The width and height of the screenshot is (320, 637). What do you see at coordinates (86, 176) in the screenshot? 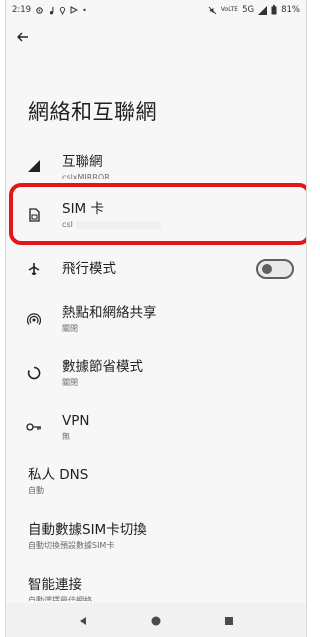
I see `internet-sub: cslxMIRROR` at bounding box center [86, 176].